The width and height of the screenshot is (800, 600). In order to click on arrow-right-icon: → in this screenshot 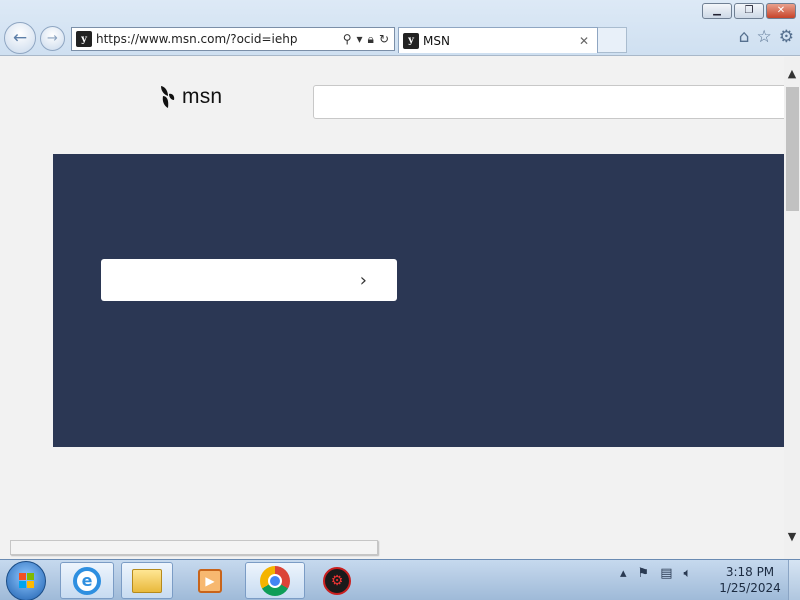, I will do `click(52, 38)`.